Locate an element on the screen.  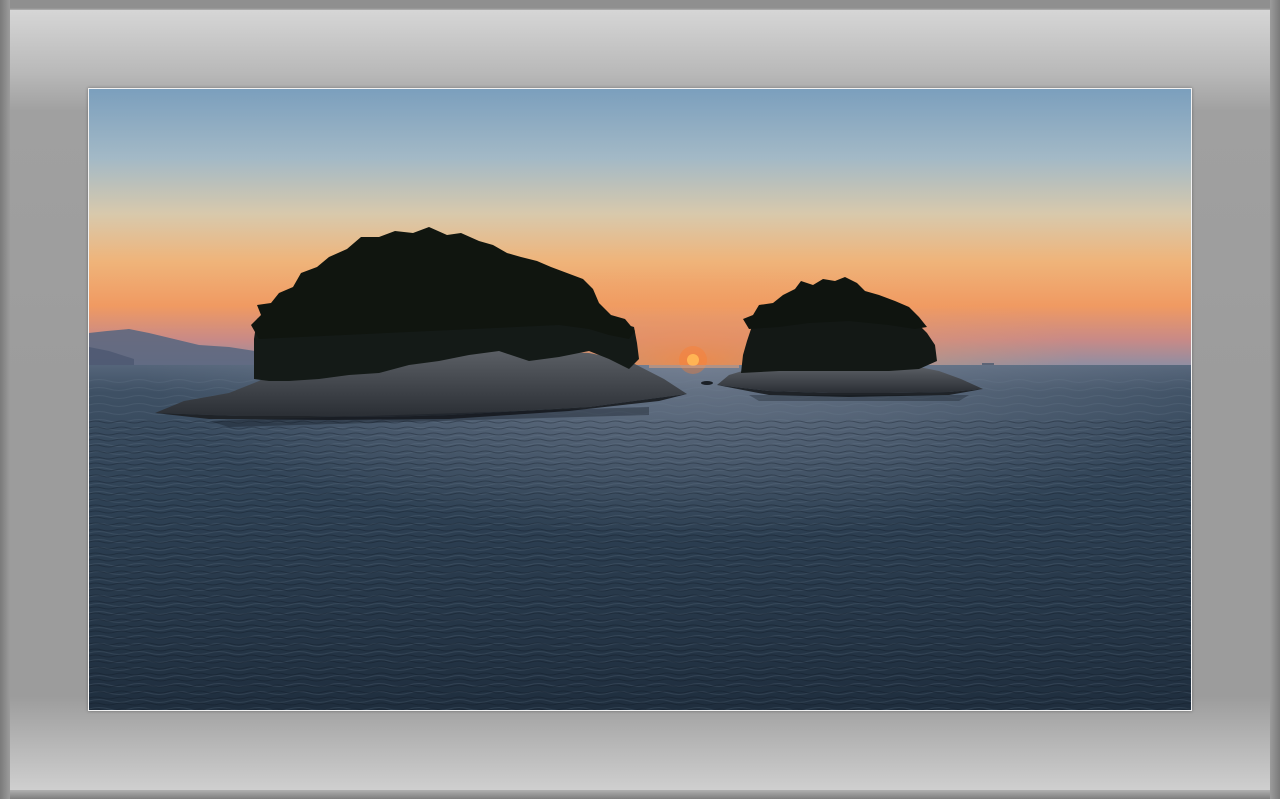
distant-ship is located at coordinates (988, 364).